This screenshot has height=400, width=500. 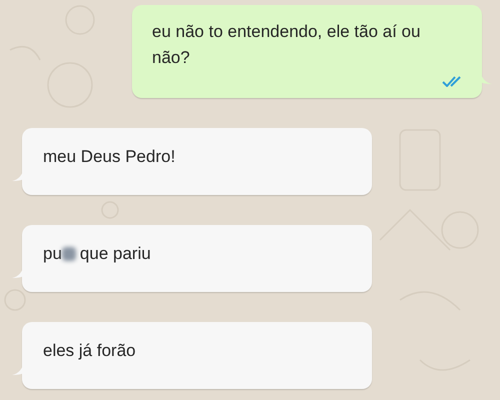 What do you see at coordinates (287, 45) in the screenshot?
I see `message-text: eu não to entendendo, ele tão aí ou não?` at bounding box center [287, 45].